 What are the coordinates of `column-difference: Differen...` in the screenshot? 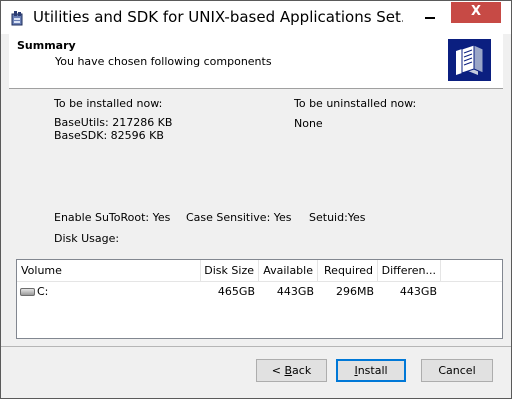 It's located at (410, 271).